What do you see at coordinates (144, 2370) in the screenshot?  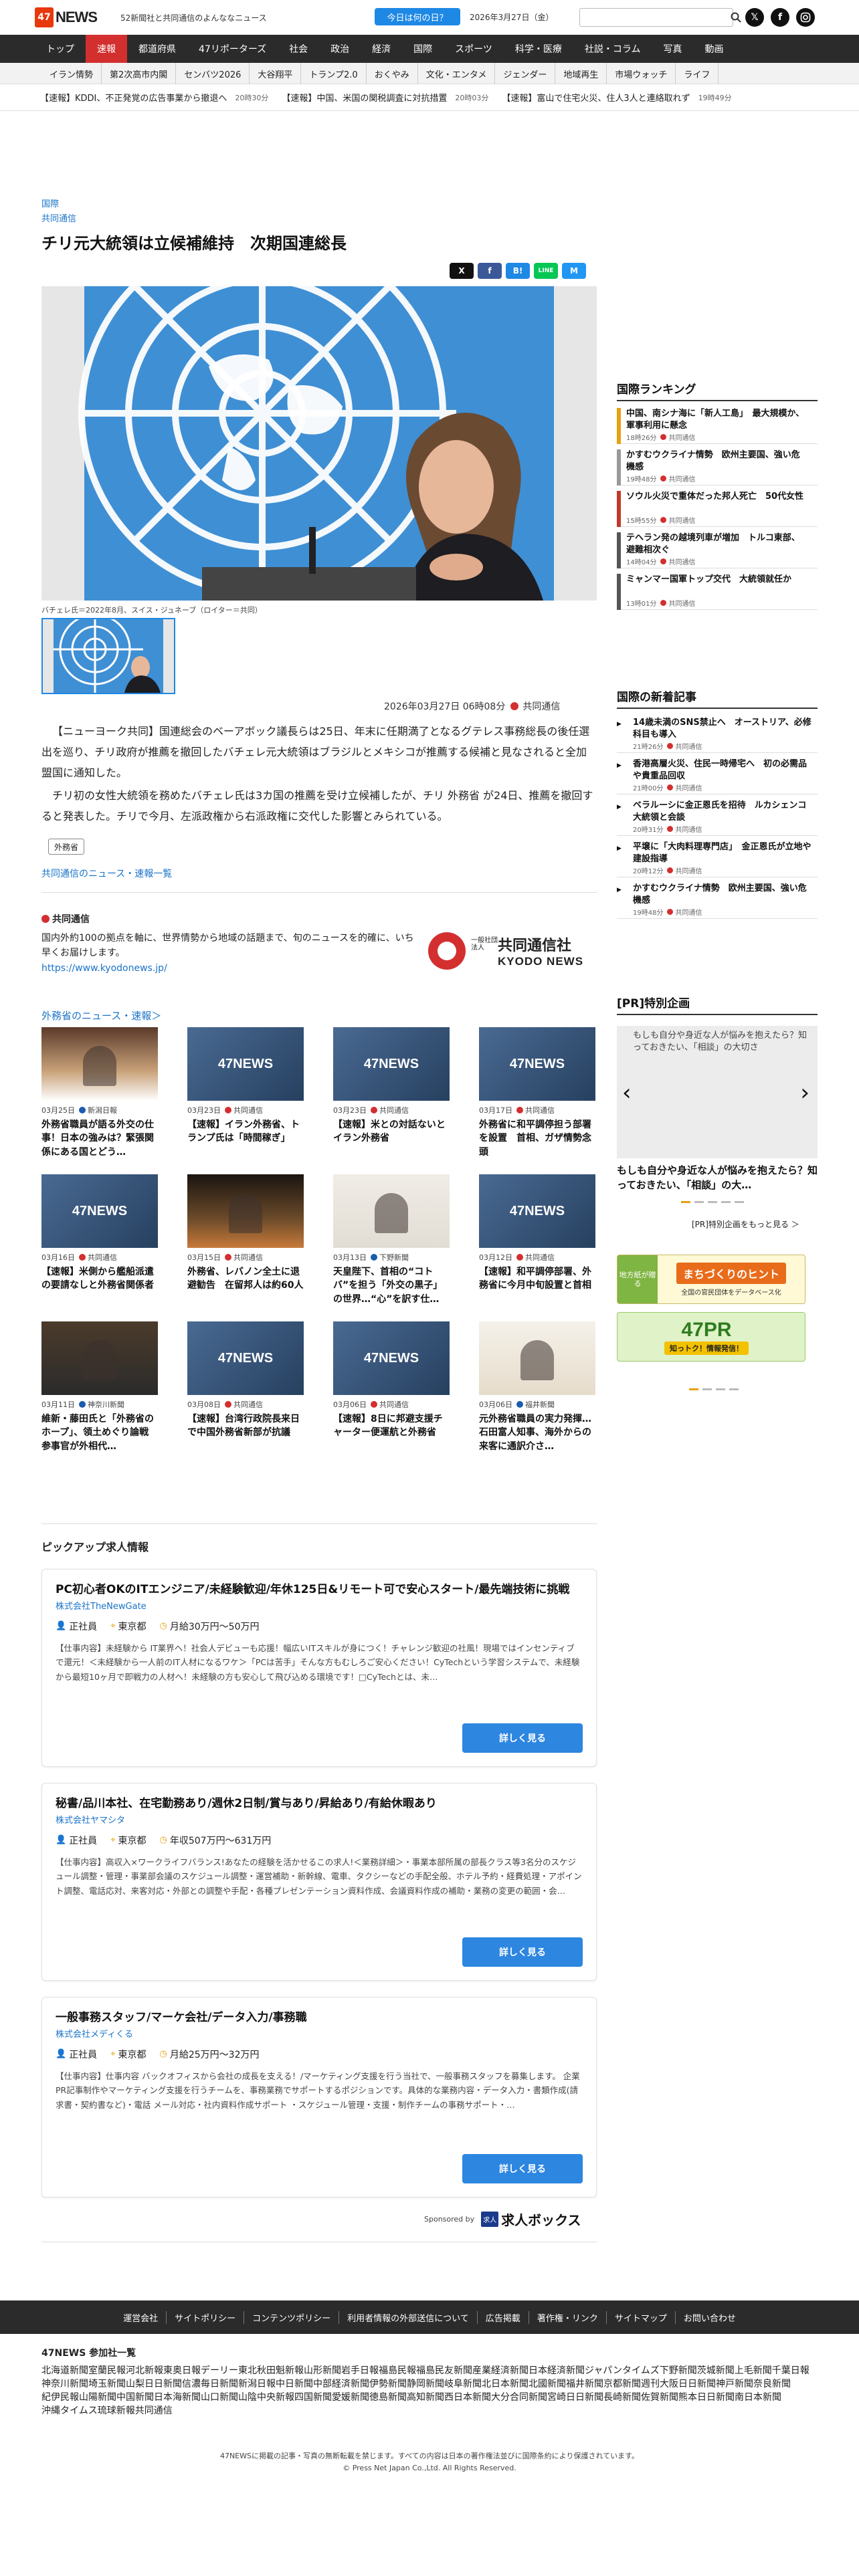 I see `member-newspaper-link: 河北新報` at bounding box center [144, 2370].